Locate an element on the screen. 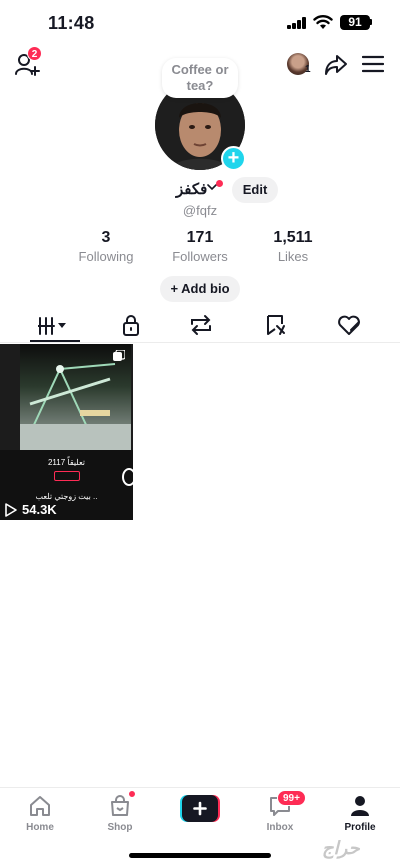  add-story-button: + is located at coordinates (233, 158).